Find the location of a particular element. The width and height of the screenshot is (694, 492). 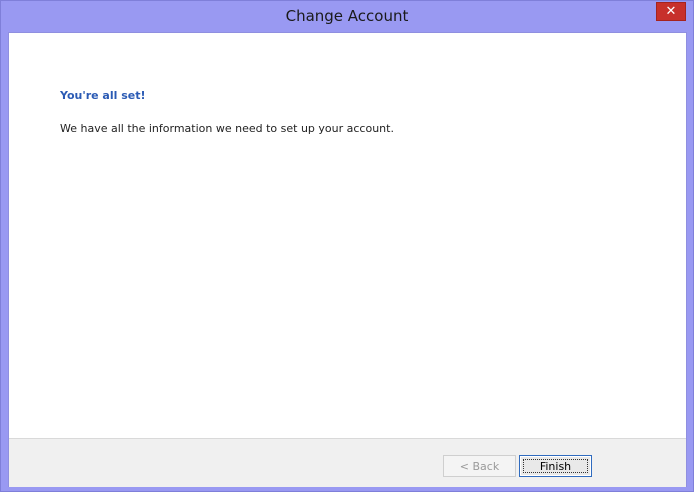

finish-button: Finish is located at coordinates (555, 466).